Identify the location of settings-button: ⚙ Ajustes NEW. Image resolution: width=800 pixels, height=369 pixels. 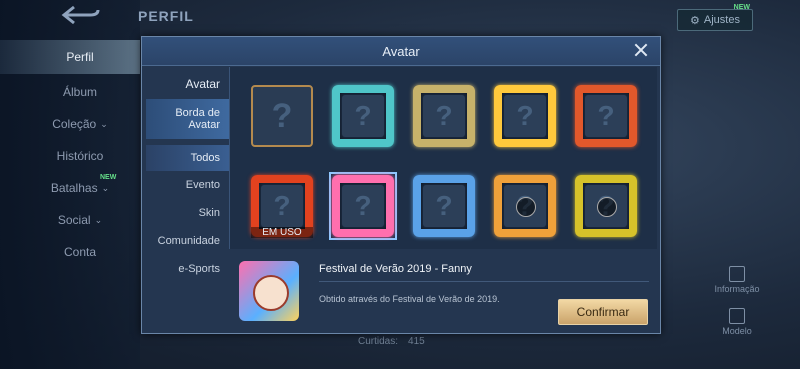
(715, 17).